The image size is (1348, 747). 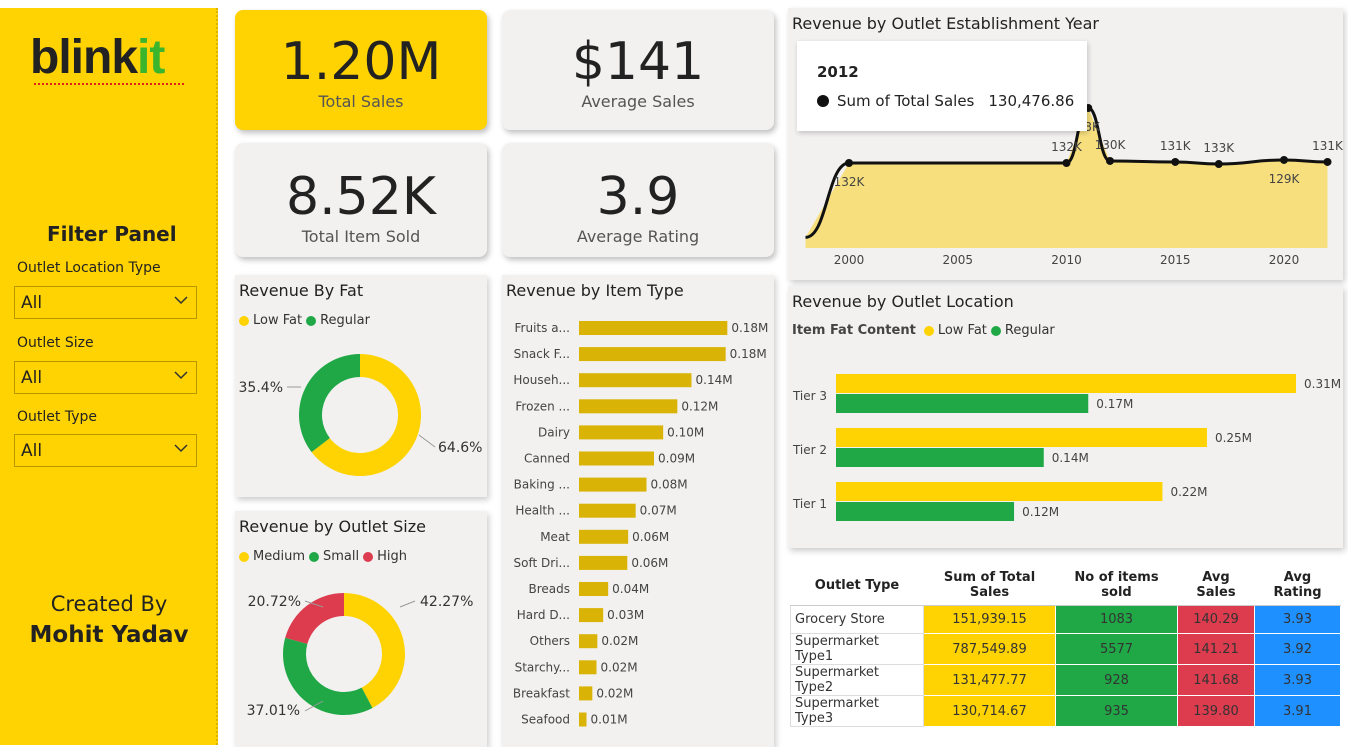 I want to click on table-cell-outlet-type: Supermarket Type3, so click(x=857, y=711).